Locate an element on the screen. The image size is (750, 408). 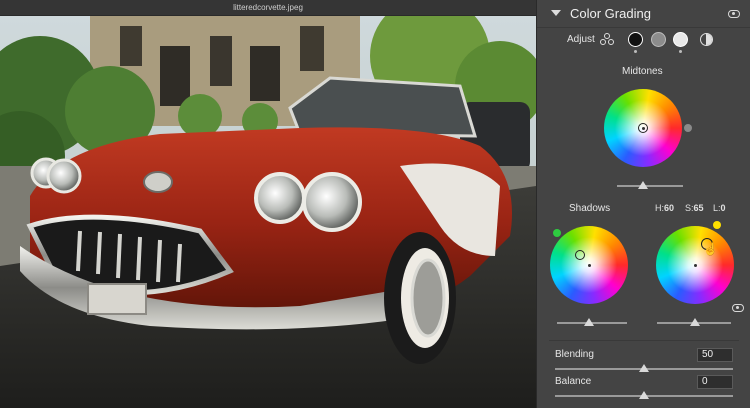
adjust-label: Adjust is located at coordinates (581, 39).